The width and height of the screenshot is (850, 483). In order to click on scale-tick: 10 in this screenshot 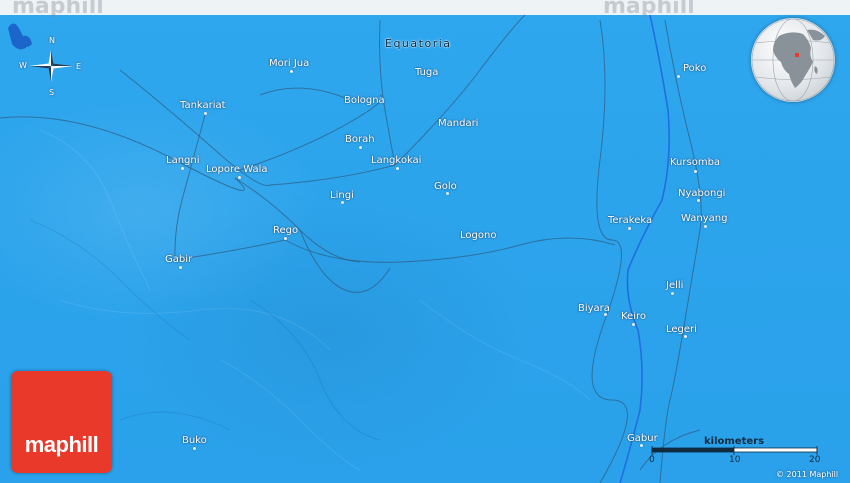, I will do `click(735, 460)`.